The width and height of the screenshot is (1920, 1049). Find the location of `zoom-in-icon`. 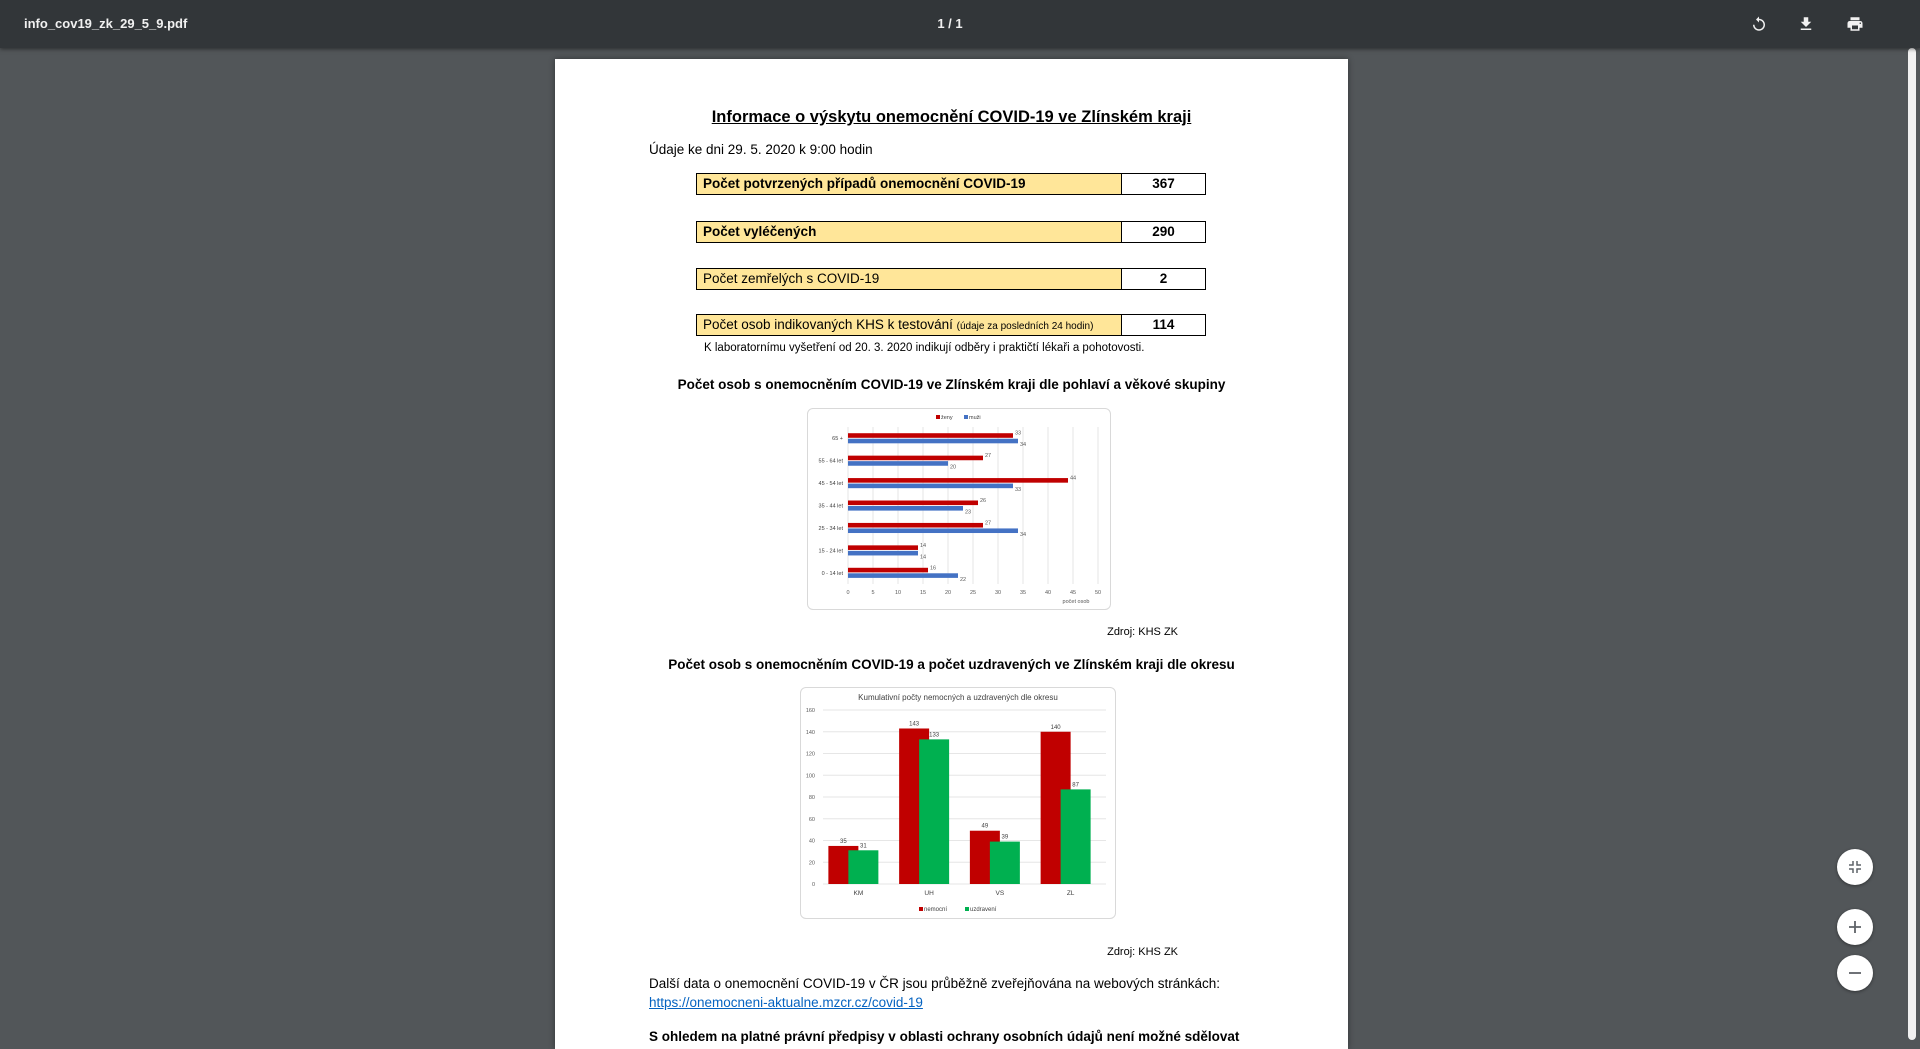

zoom-in-icon is located at coordinates (1855, 927).